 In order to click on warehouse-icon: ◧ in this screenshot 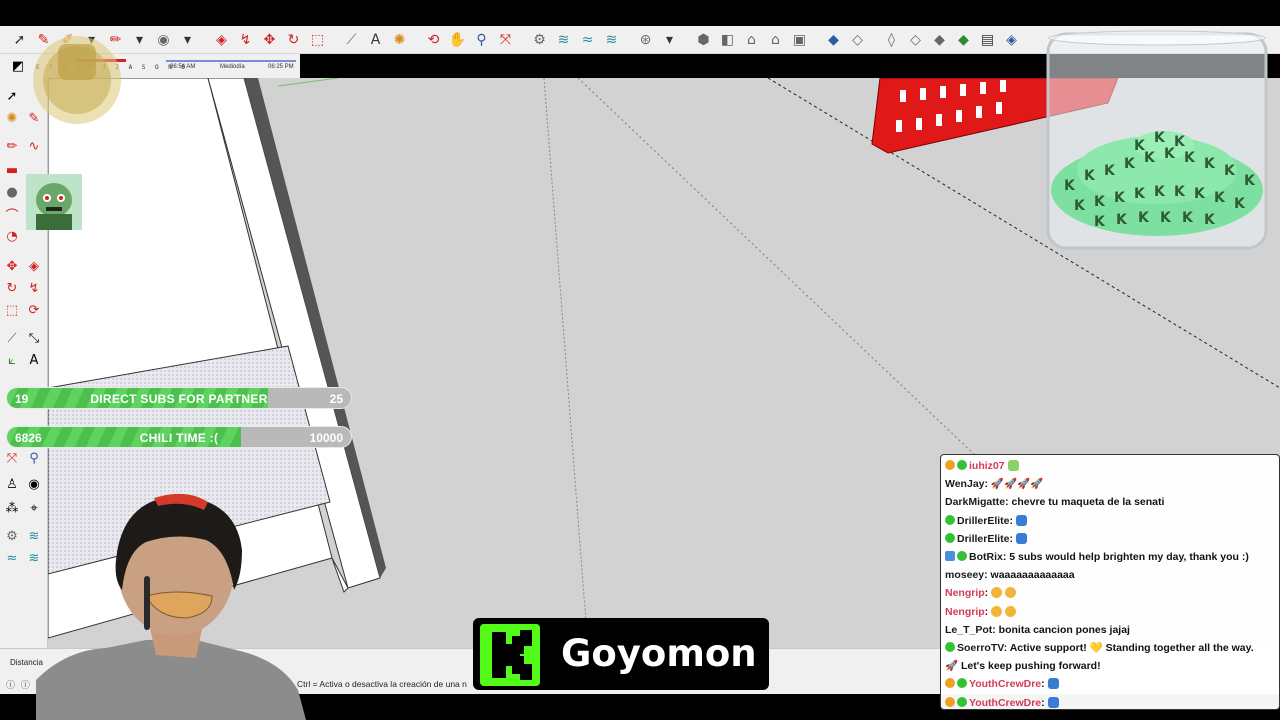, I will do `click(727, 40)`.